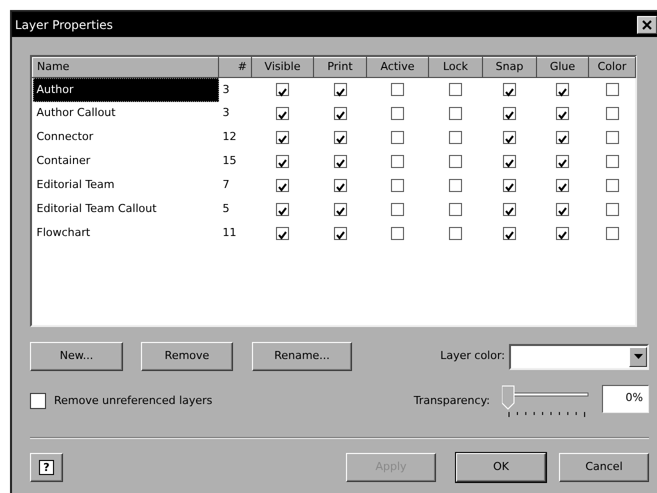 This screenshot has height=493, width=657. What do you see at coordinates (46, 467) in the screenshot?
I see `help-button: ?` at bounding box center [46, 467].